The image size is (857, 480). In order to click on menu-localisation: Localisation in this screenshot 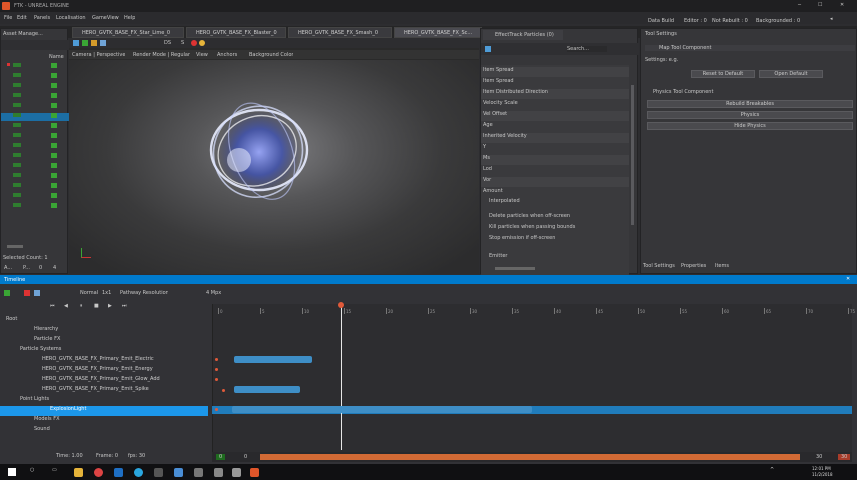, I will do `click(71, 18)`.